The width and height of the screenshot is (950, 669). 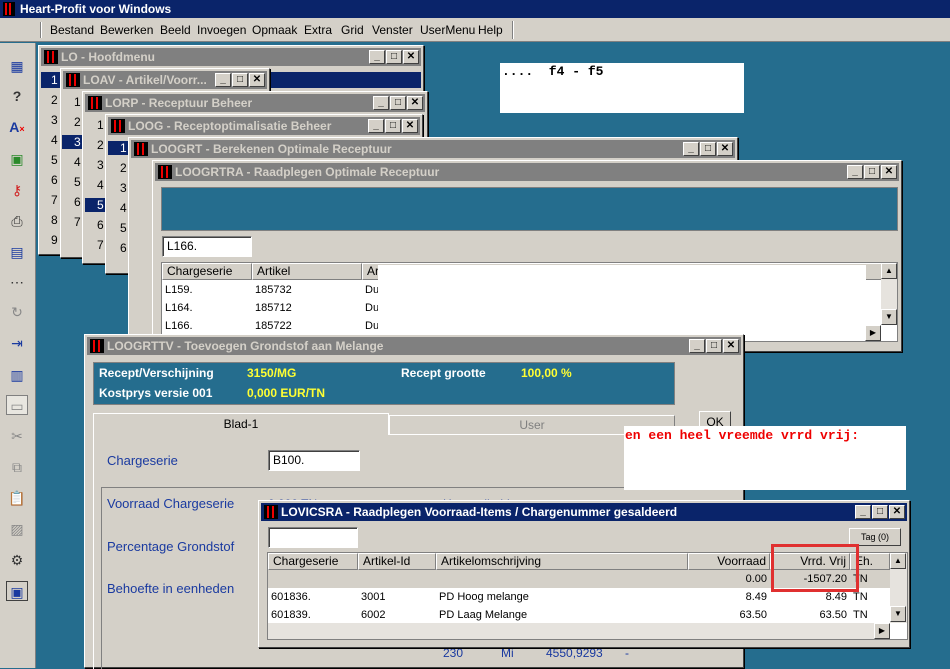 I want to click on key-icon: ⚷, so click(x=17, y=190).